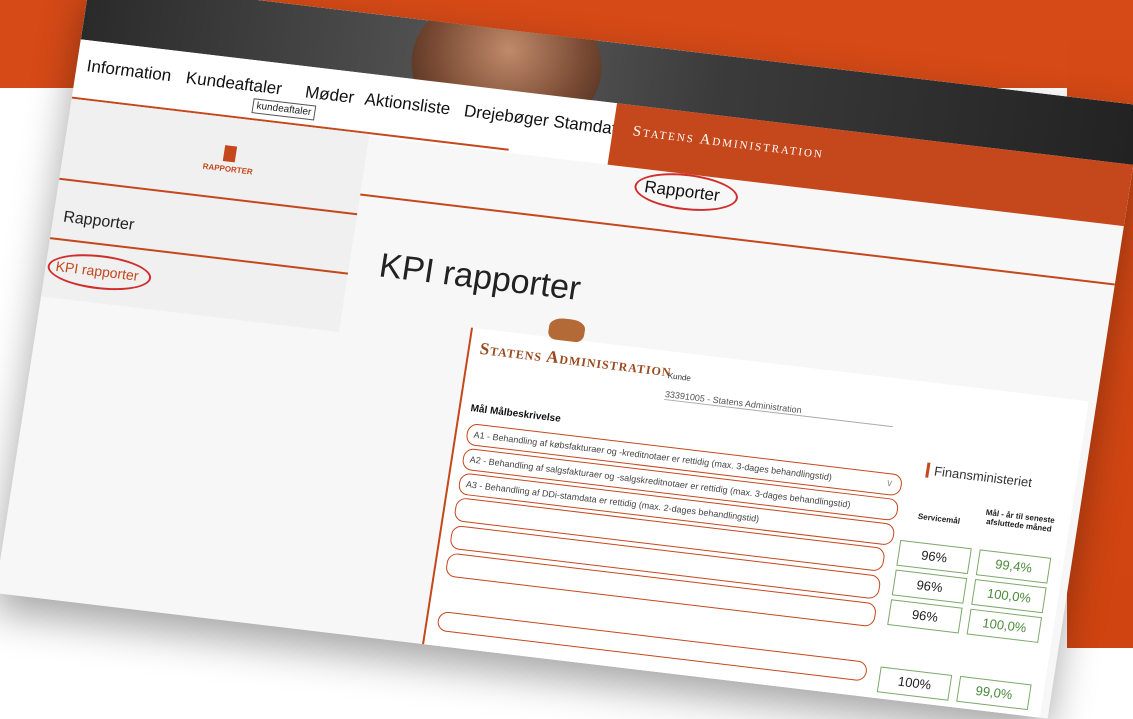 Image resolution: width=1133 pixels, height=719 pixels. What do you see at coordinates (407, 104) in the screenshot?
I see `nav-aktionsliste: Aktionsliste` at bounding box center [407, 104].